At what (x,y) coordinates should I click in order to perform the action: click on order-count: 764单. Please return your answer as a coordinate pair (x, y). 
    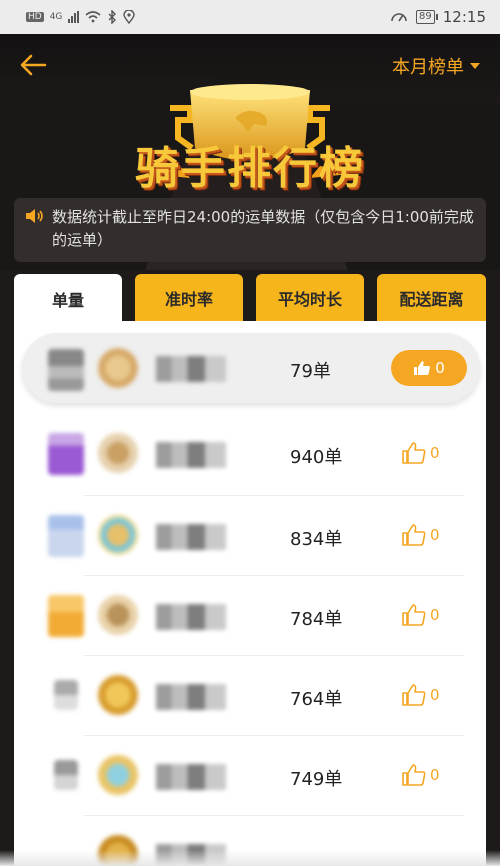
    Looking at the image, I should click on (316, 699).